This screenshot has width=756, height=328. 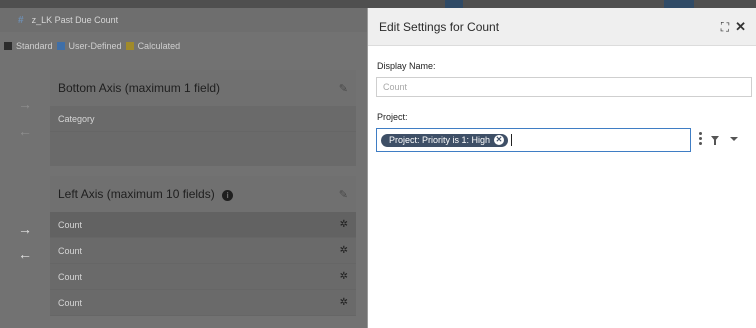 I want to click on display-name-label: Display Name:, so click(x=406, y=66).